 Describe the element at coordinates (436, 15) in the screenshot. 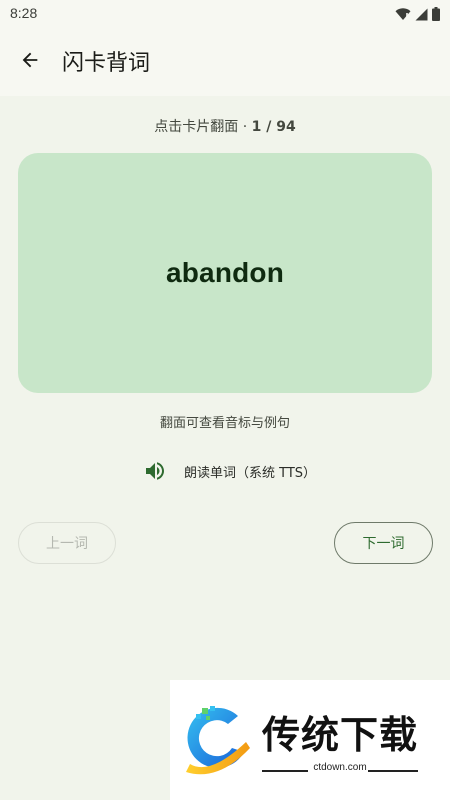

I see `battery-icon` at that location.